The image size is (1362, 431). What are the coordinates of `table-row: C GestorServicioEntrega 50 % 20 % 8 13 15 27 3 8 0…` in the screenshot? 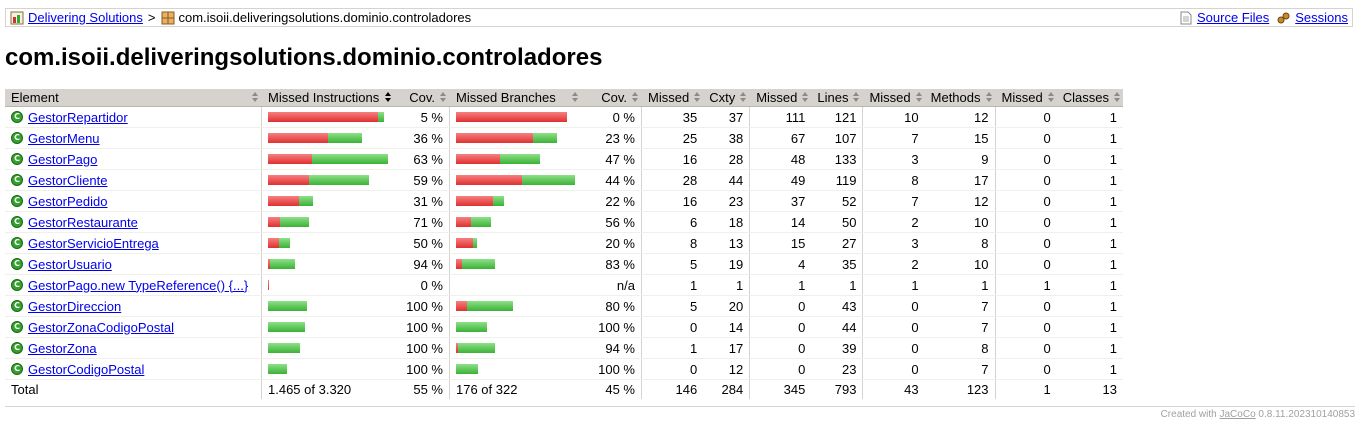 It's located at (564, 243).